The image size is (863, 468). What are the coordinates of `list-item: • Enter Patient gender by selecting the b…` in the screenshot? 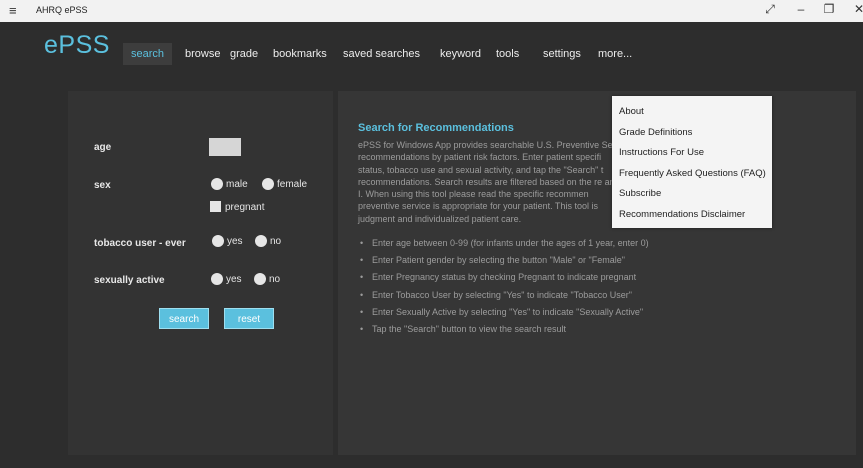 It's located at (605, 263).